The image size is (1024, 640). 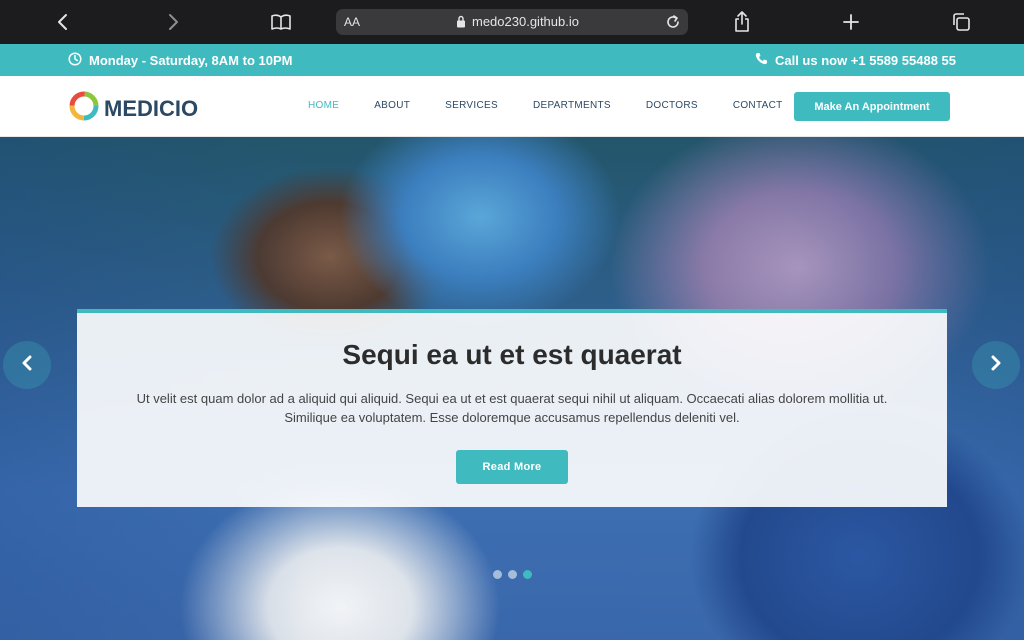 What do you see at coordinates (461, 24) in the screenshot?
I see `lock-icon` at bounding box center [461, 24].